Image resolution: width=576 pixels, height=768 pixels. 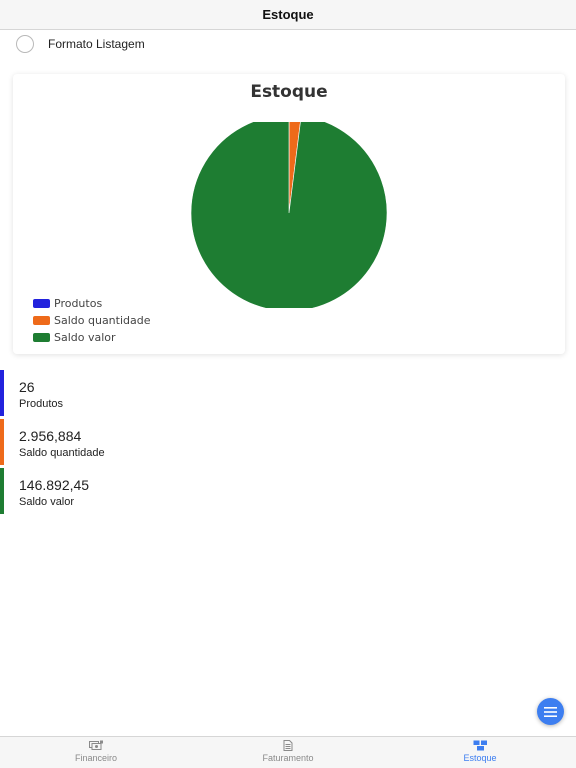 I want to click on tab-label: Financeiro, so click(x=96, y=758).